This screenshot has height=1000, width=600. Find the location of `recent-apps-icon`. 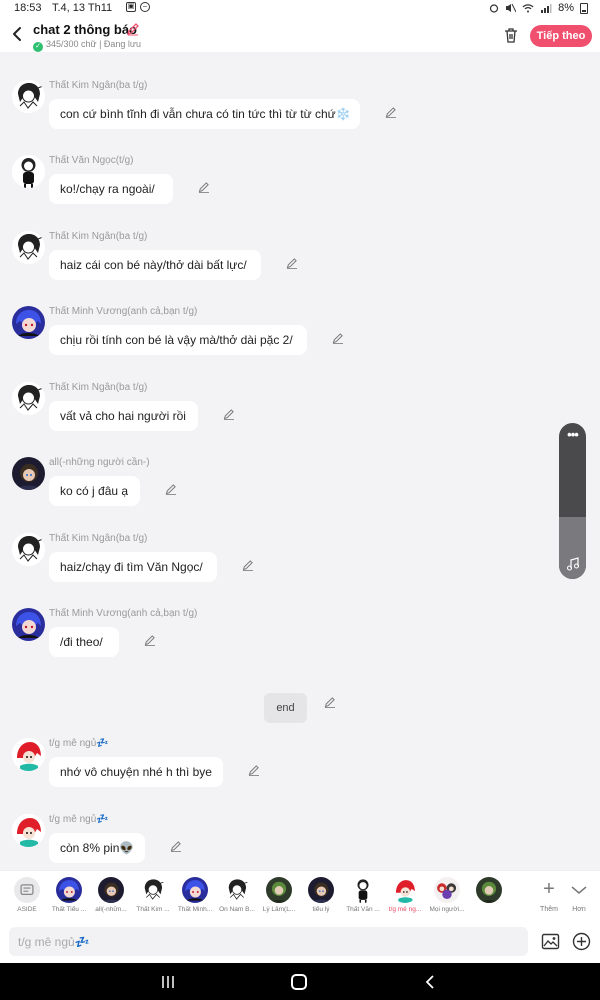

recent-apps-icon is located at coordinates (168, 982).